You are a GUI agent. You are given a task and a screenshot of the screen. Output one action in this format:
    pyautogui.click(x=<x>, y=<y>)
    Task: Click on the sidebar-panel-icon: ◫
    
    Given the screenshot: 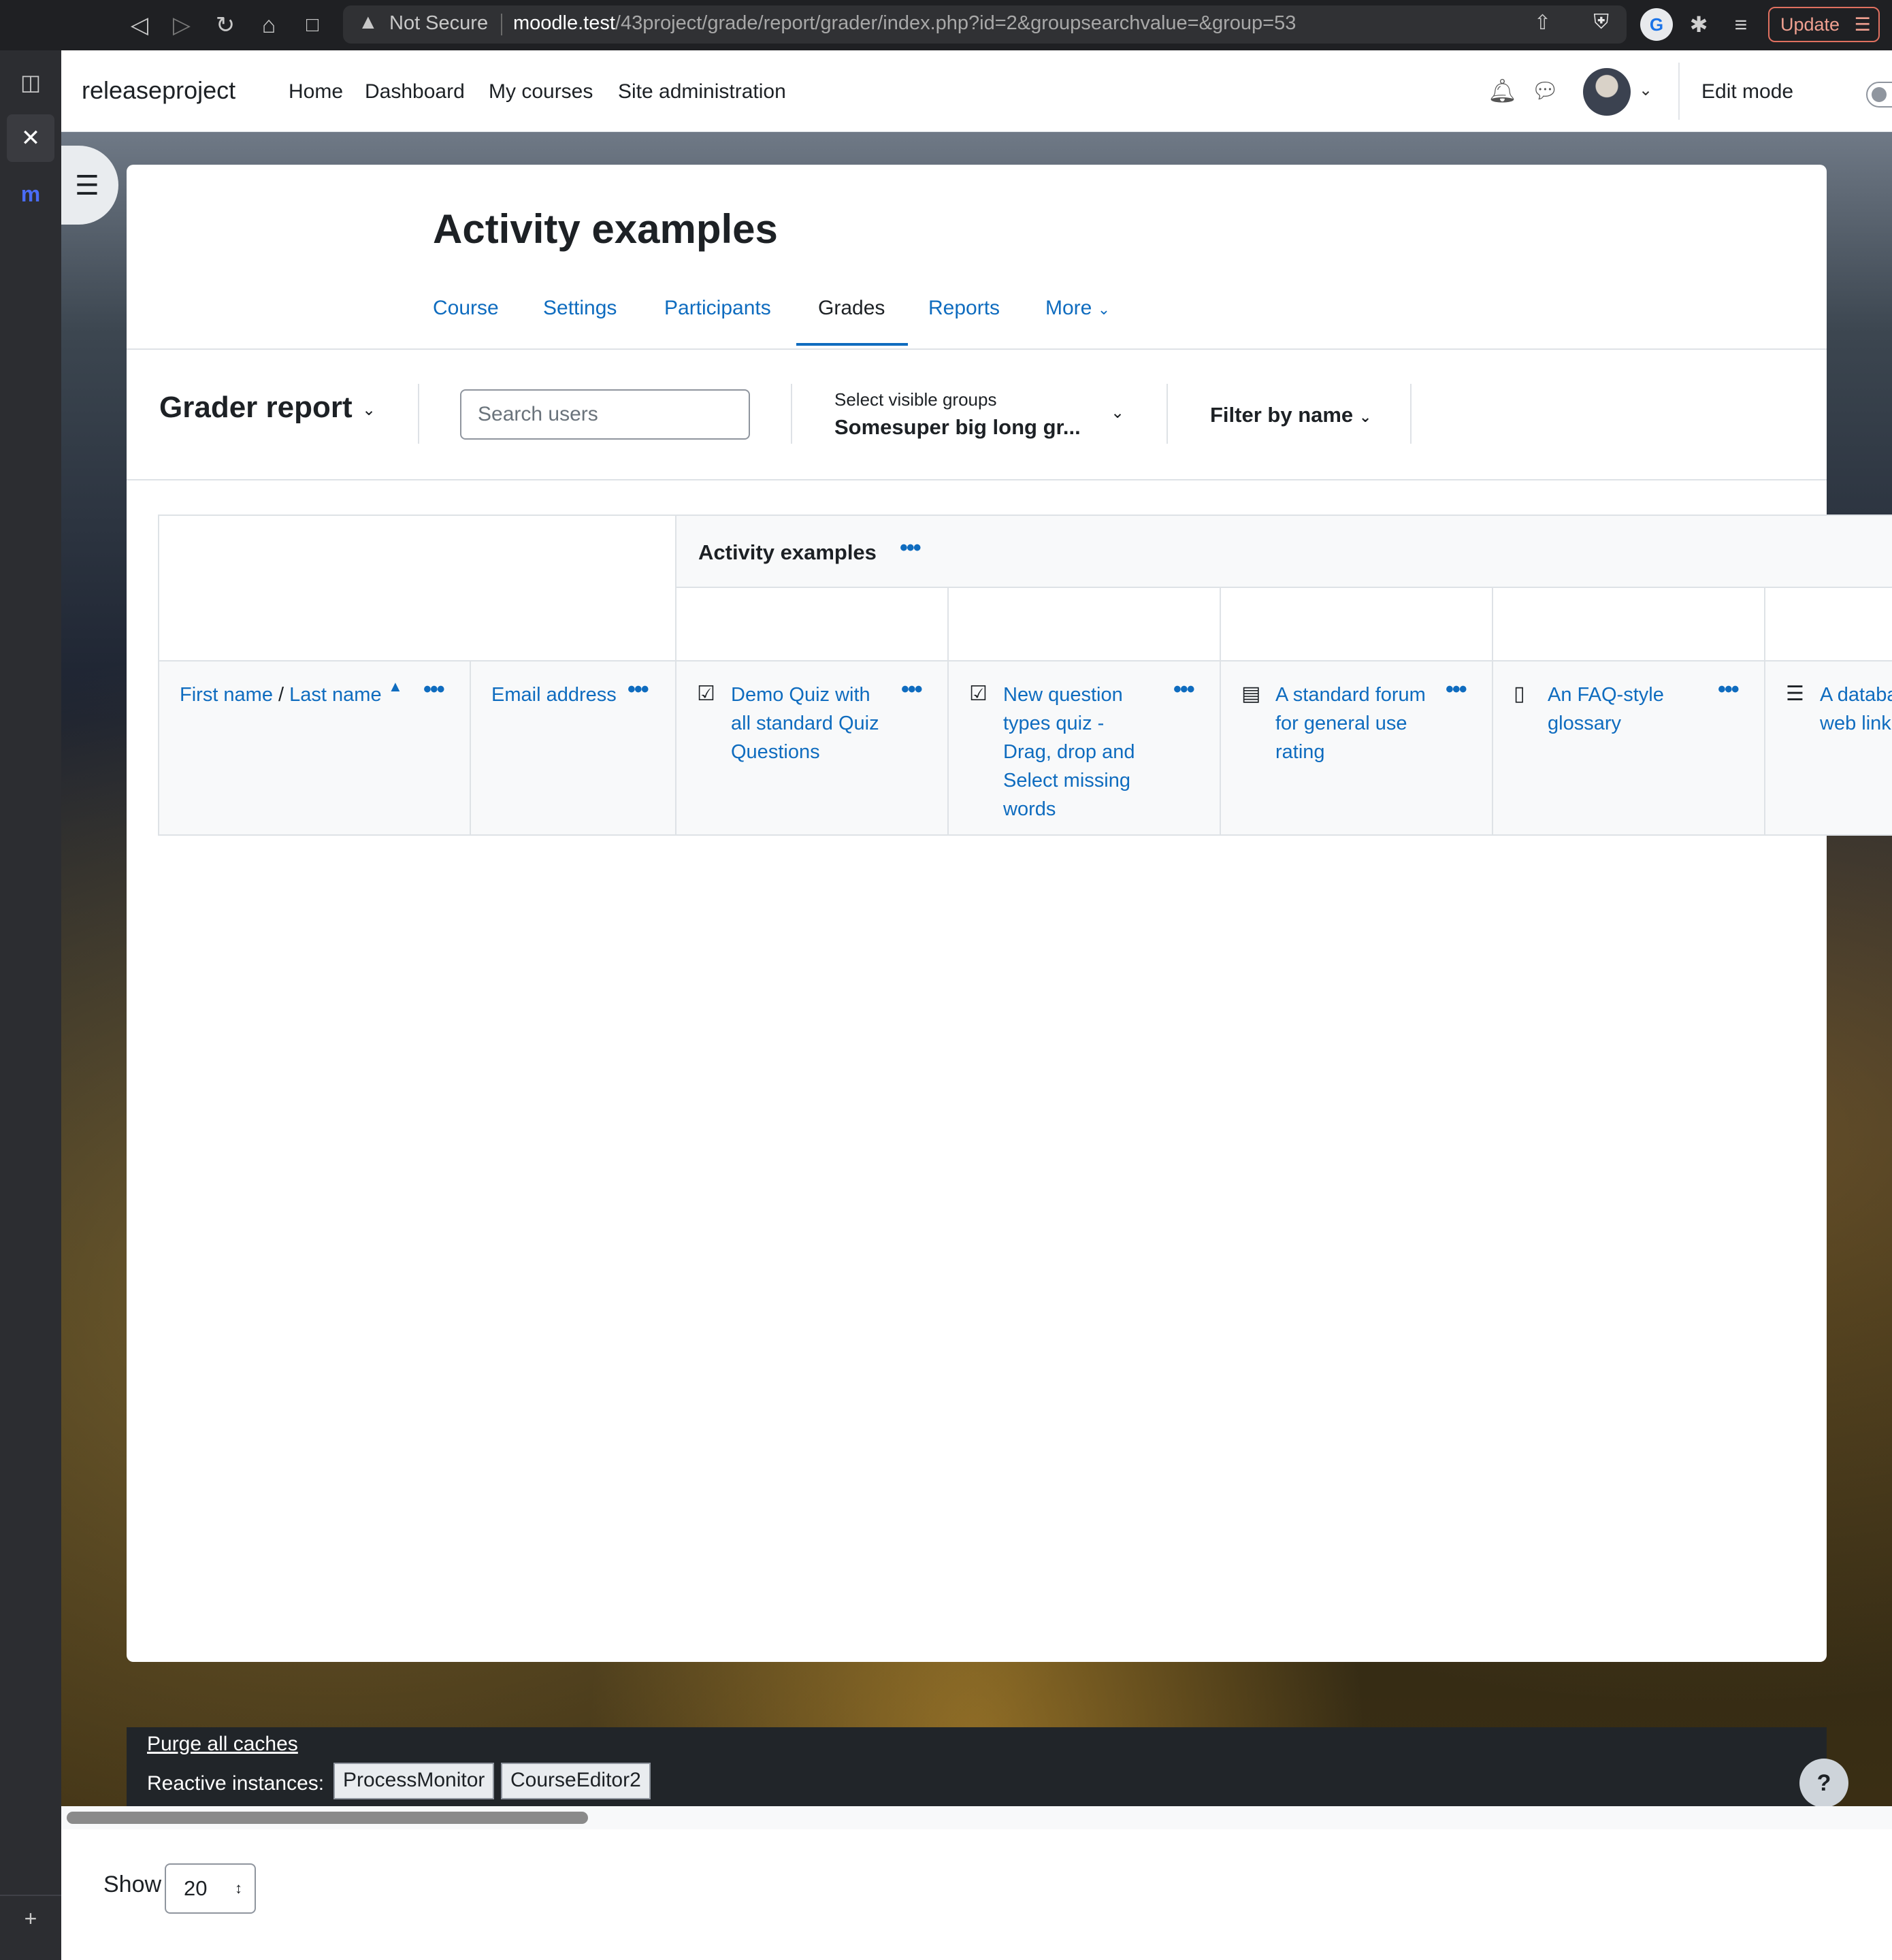 What is the action you would take?
    pyautogui.click(x=31, y=82)
    